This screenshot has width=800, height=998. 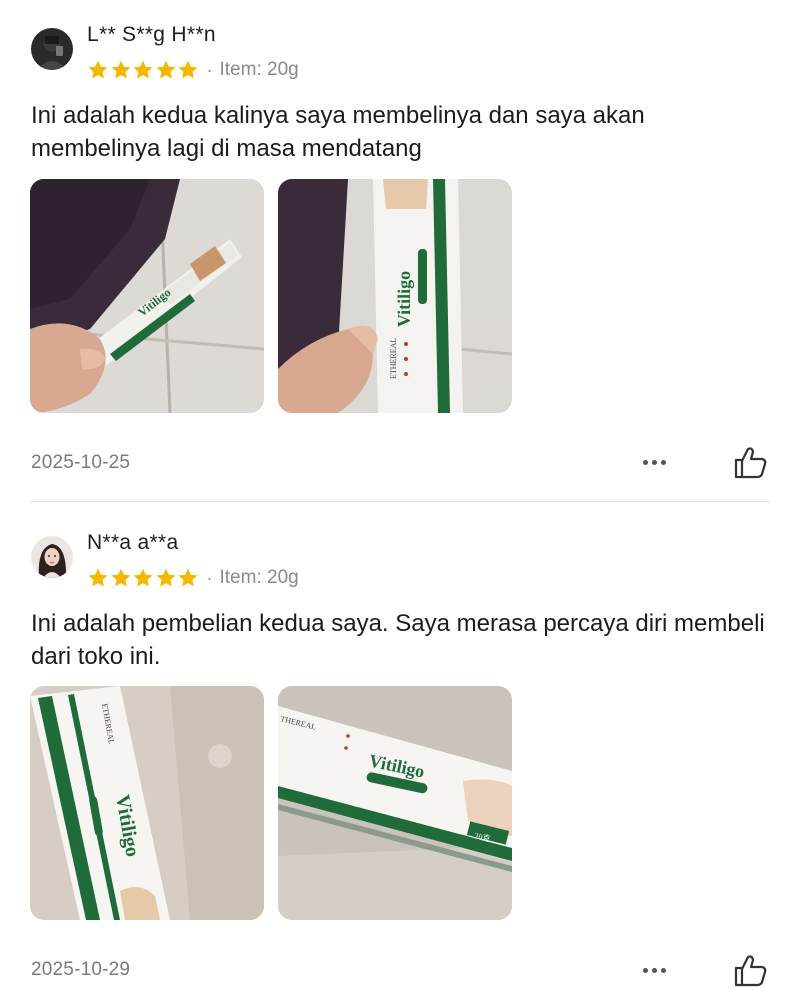 I want to click on review-photo: Vitiligo THEREAL 20克, so click(x=395, y=803).